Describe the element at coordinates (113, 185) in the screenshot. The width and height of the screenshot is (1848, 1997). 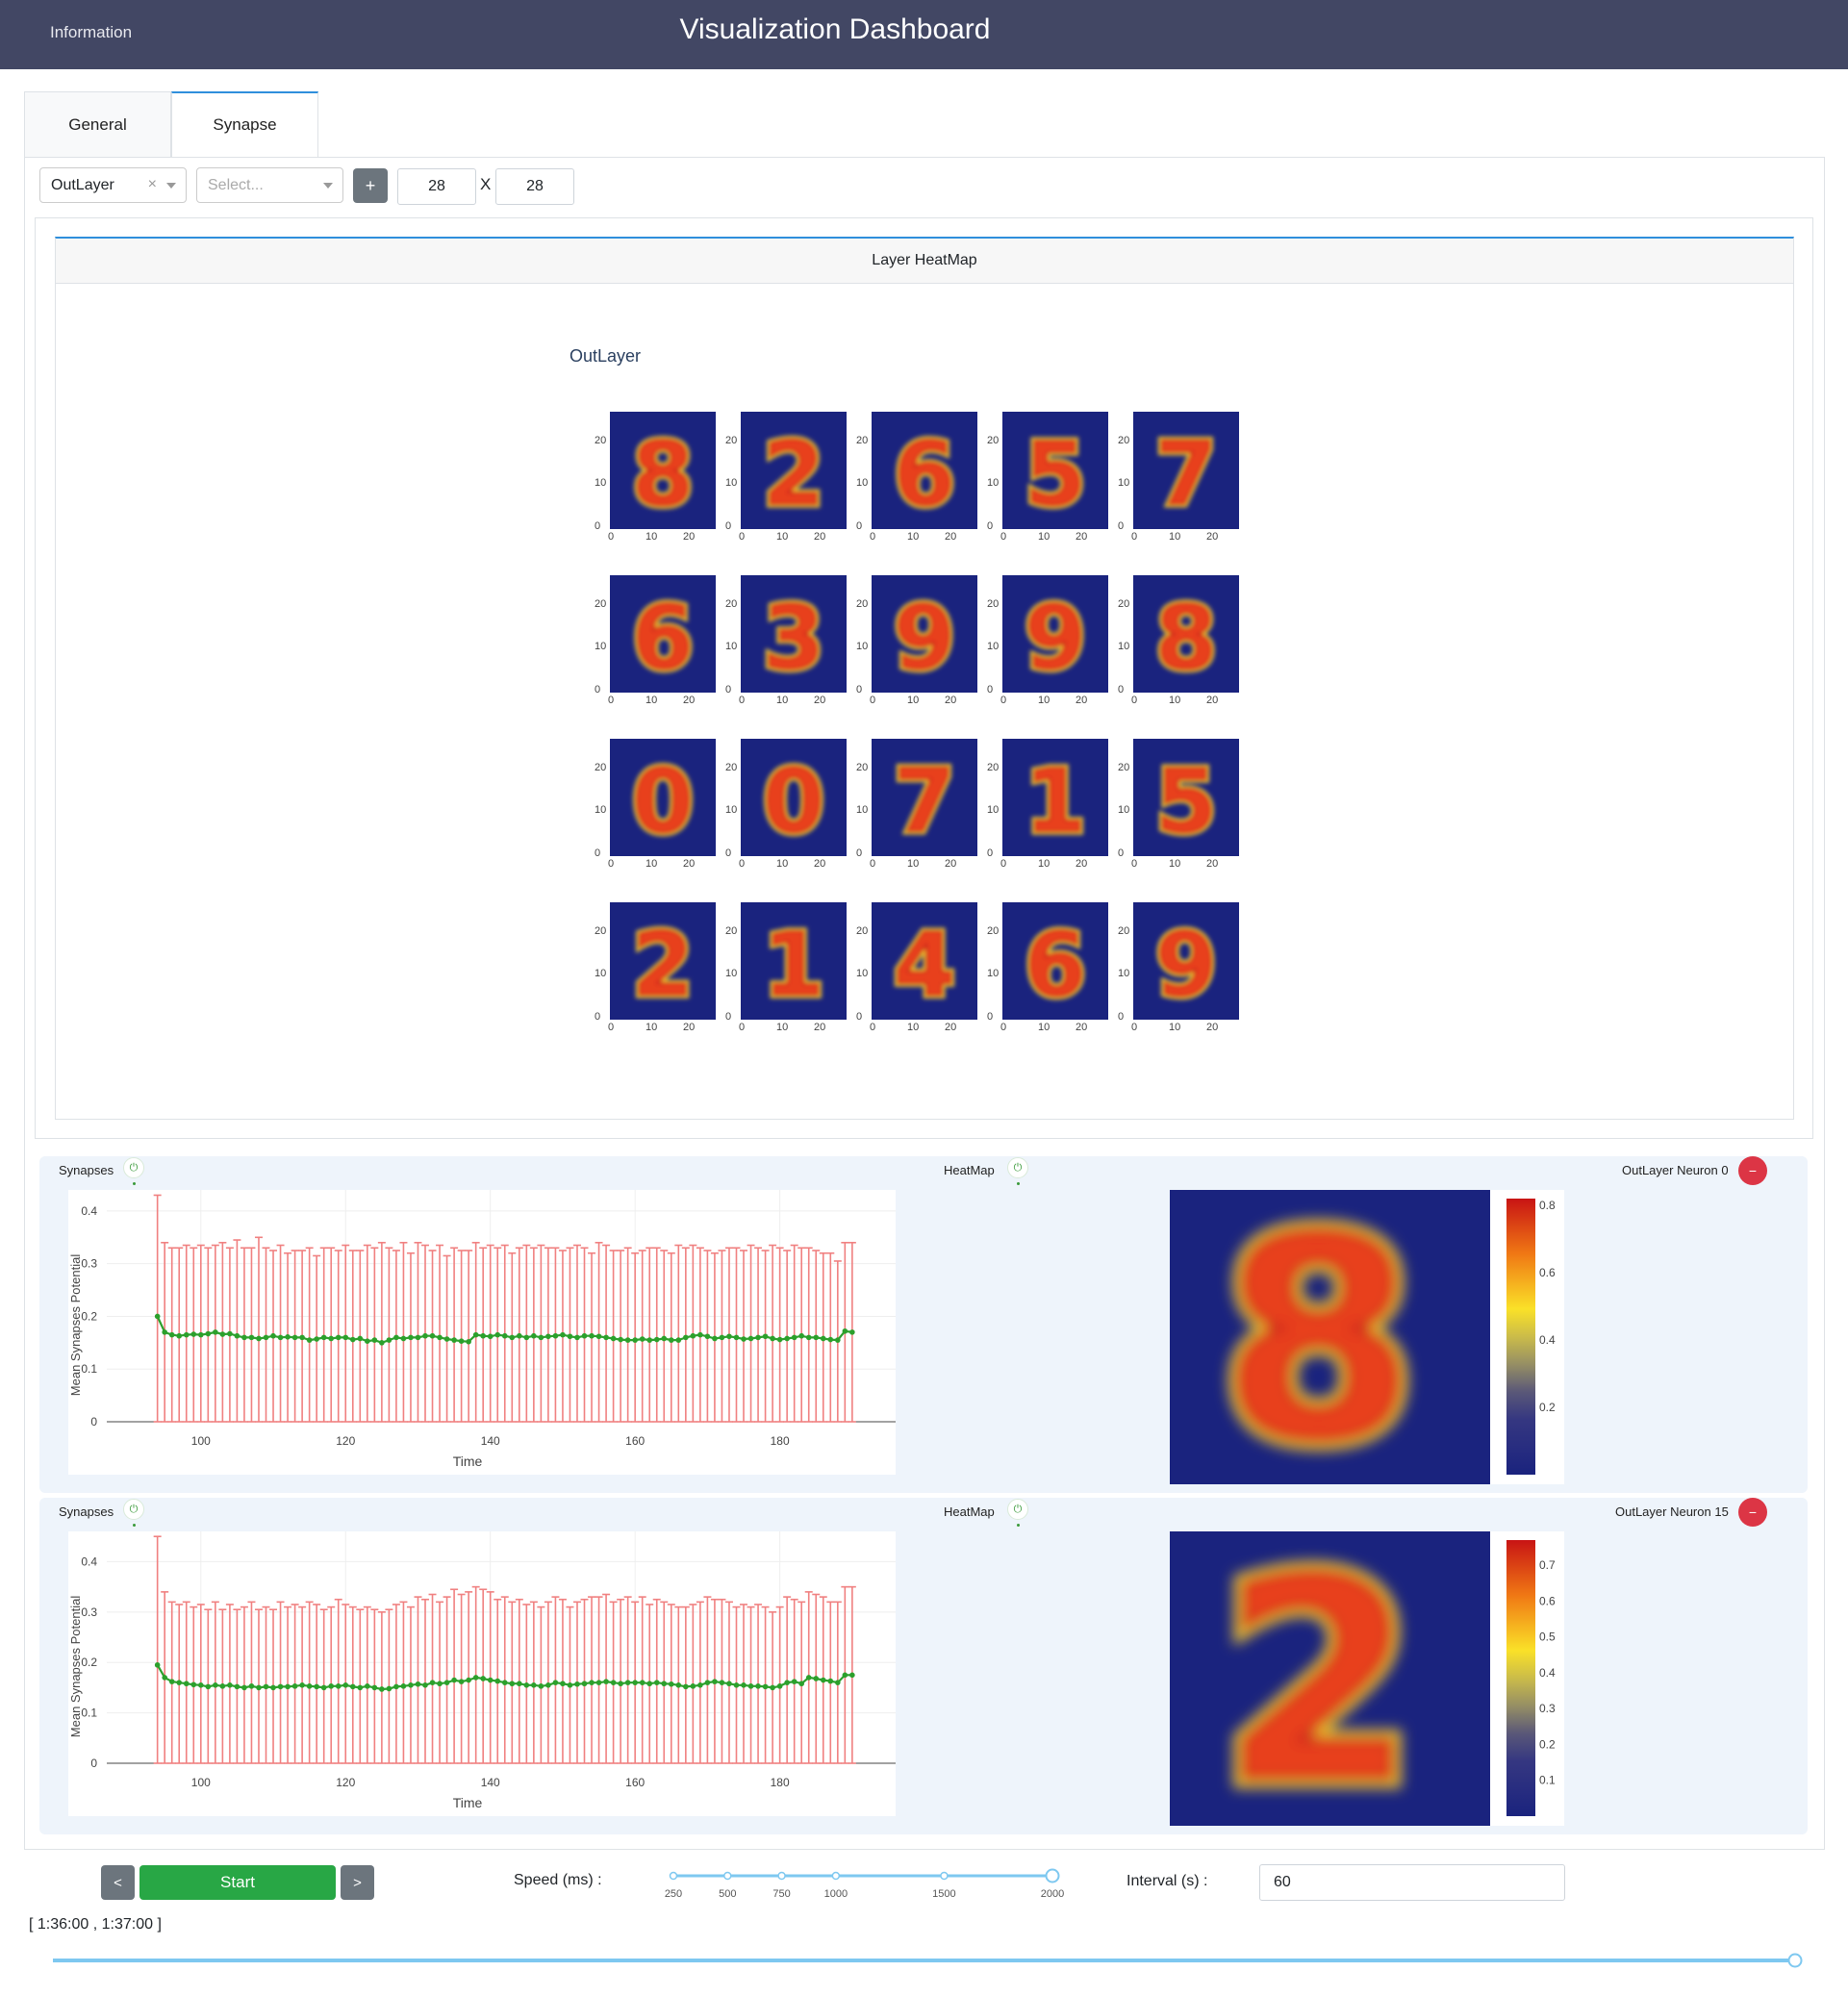
I see `layer-select: OutLayer ×` at that location.